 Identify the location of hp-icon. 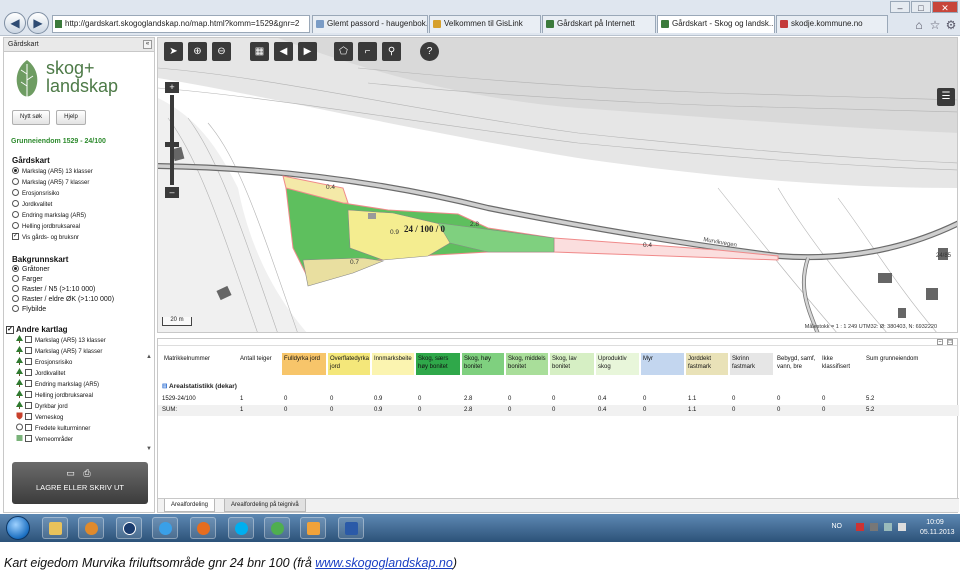
(129, 528).